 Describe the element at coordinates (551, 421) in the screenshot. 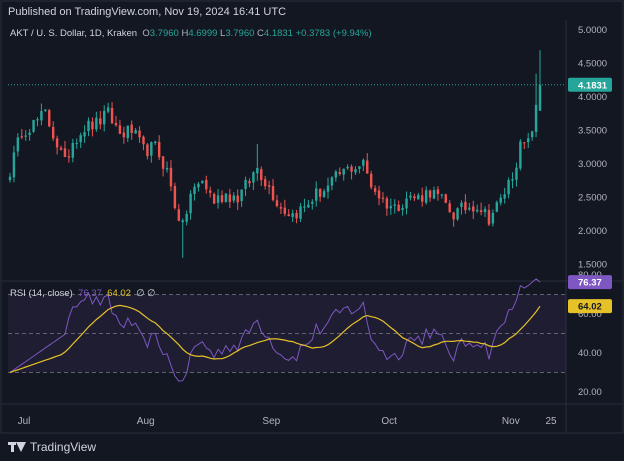

I see `time-tick-label-5: 25` at that location.